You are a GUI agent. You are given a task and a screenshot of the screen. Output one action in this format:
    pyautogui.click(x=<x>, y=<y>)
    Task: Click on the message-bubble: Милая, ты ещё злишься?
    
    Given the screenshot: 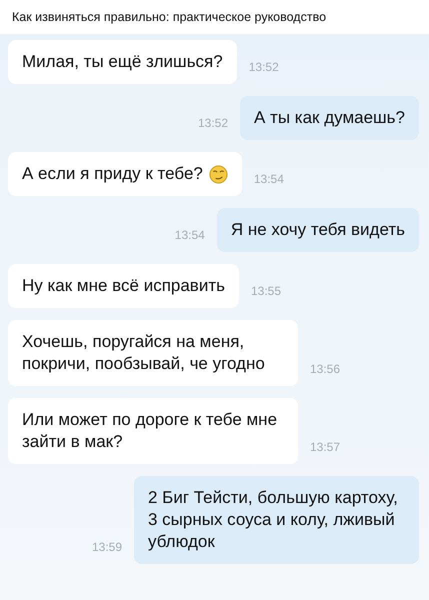 What is the action you would take?
    pyautogui.click(x=122, y=62)
    